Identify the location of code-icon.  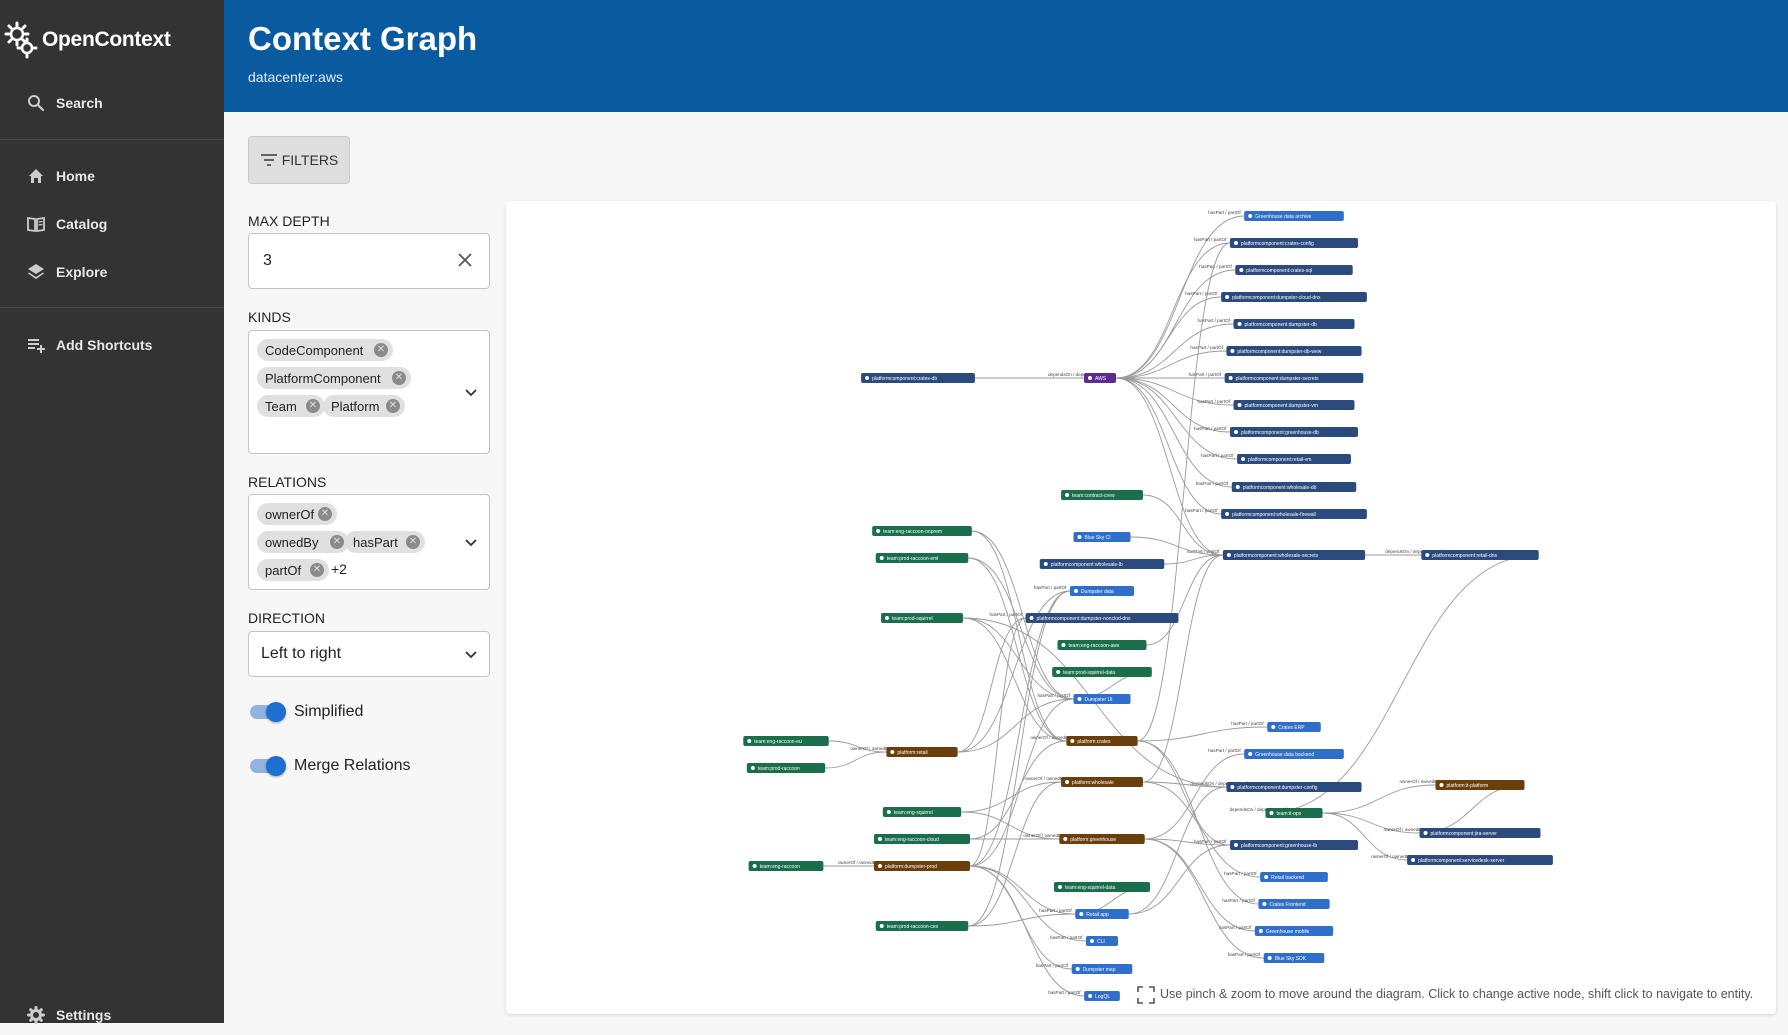
(1090, 996).